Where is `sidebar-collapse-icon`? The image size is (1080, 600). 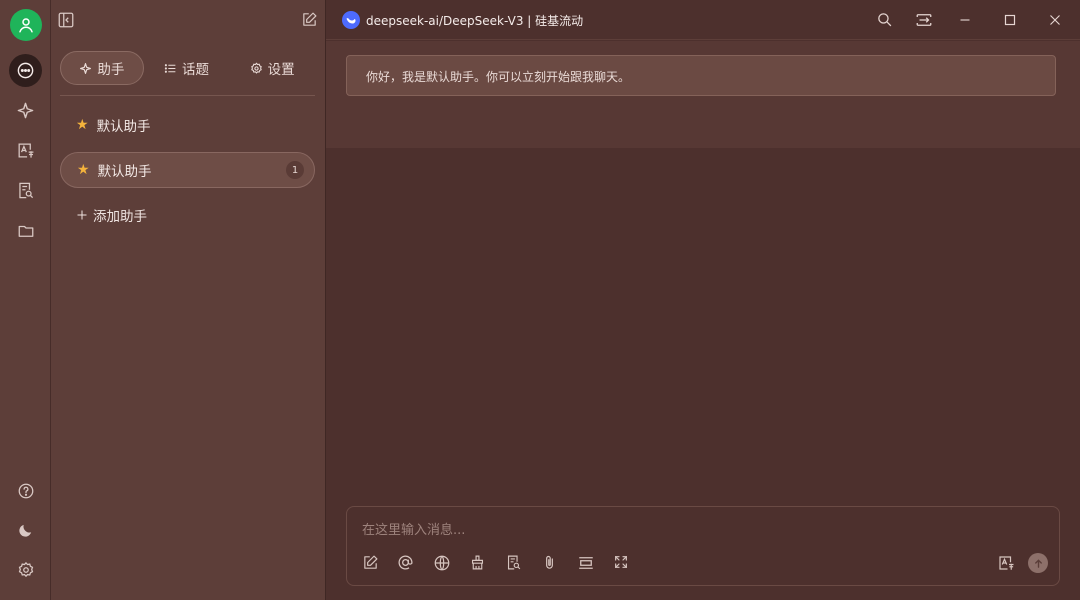
sidebar-collapse-icon is located at coordinates (66, 20).